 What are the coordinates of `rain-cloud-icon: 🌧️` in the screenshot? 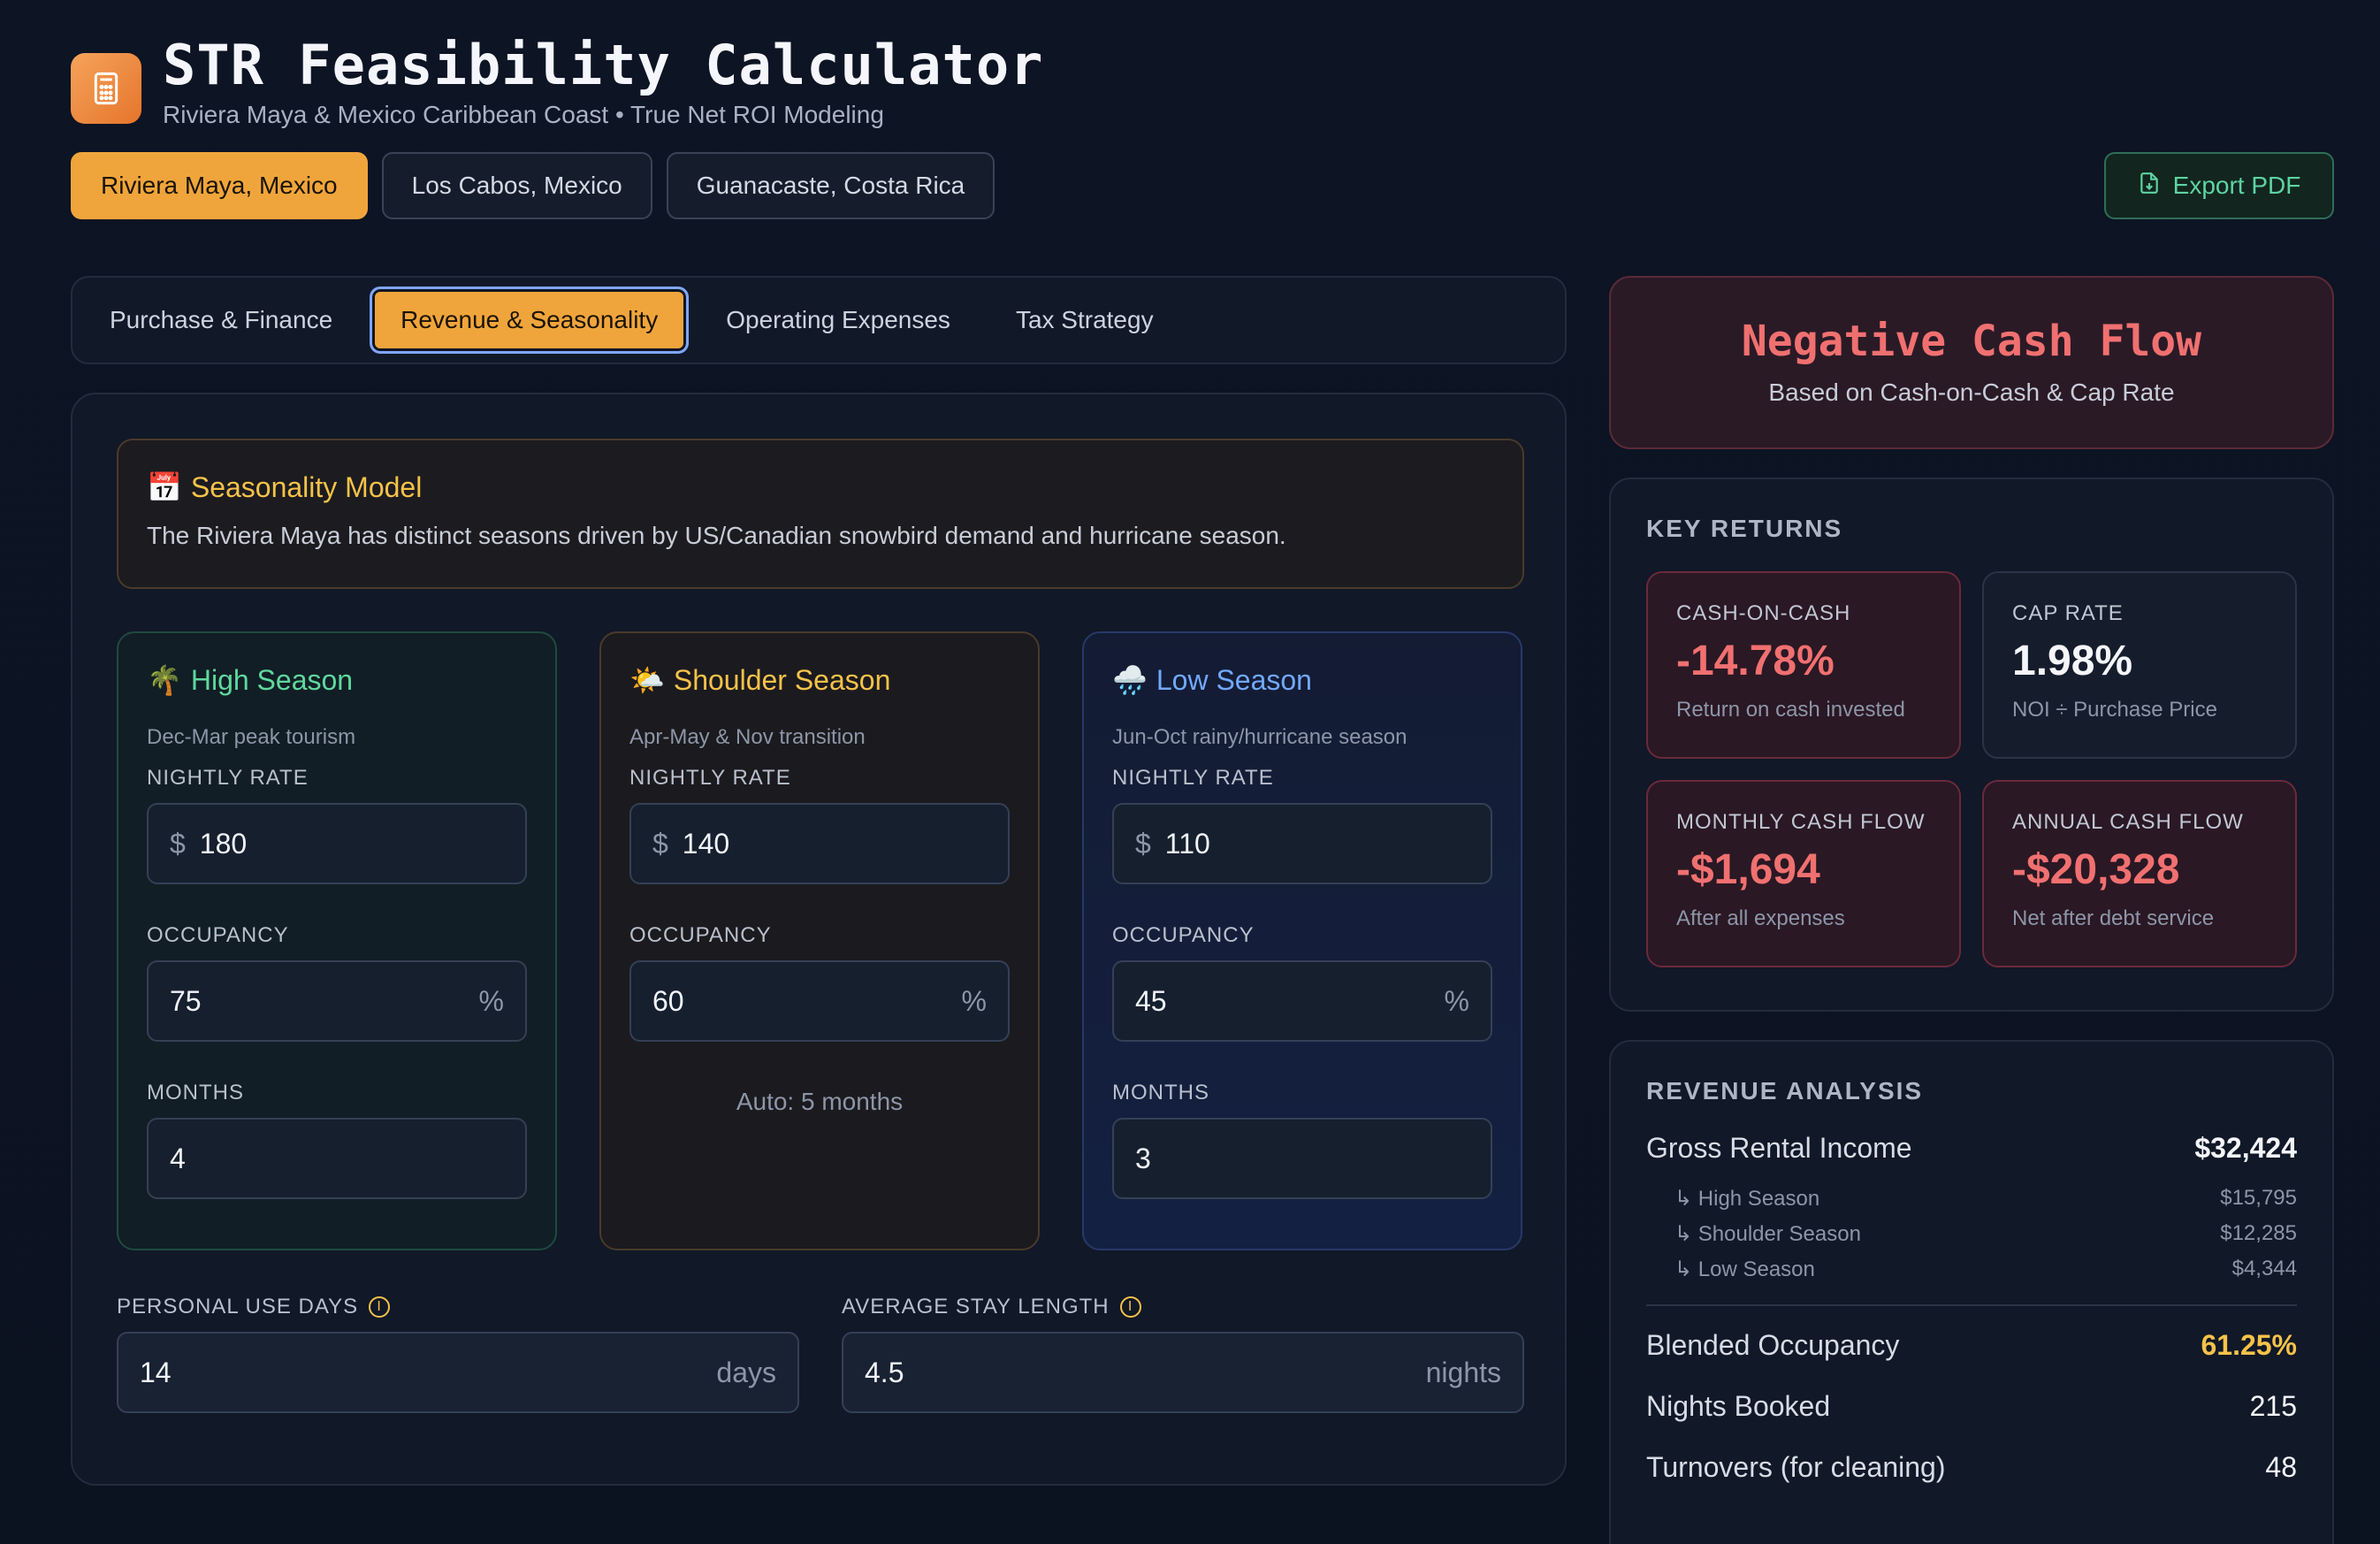 It's located at (1130, 680).